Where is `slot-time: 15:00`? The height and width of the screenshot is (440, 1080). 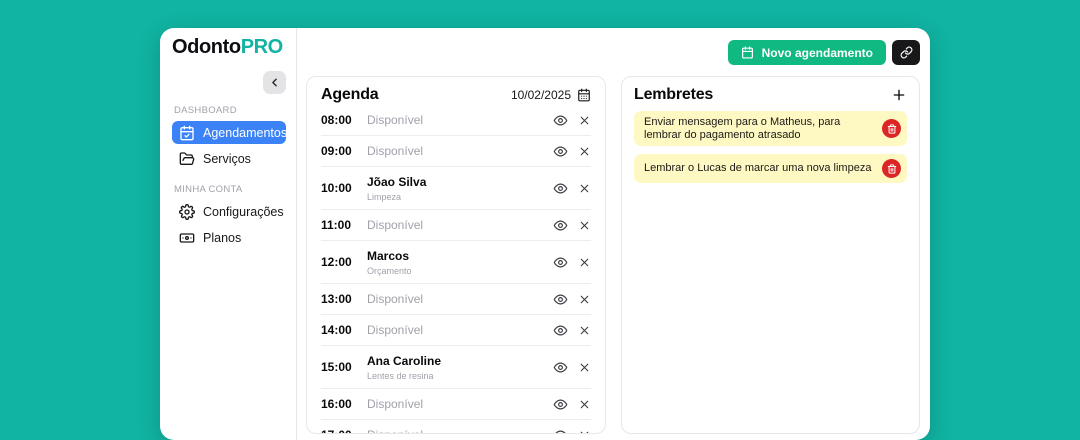
slot-time: 15:00 is located at coordinates (336, 367).